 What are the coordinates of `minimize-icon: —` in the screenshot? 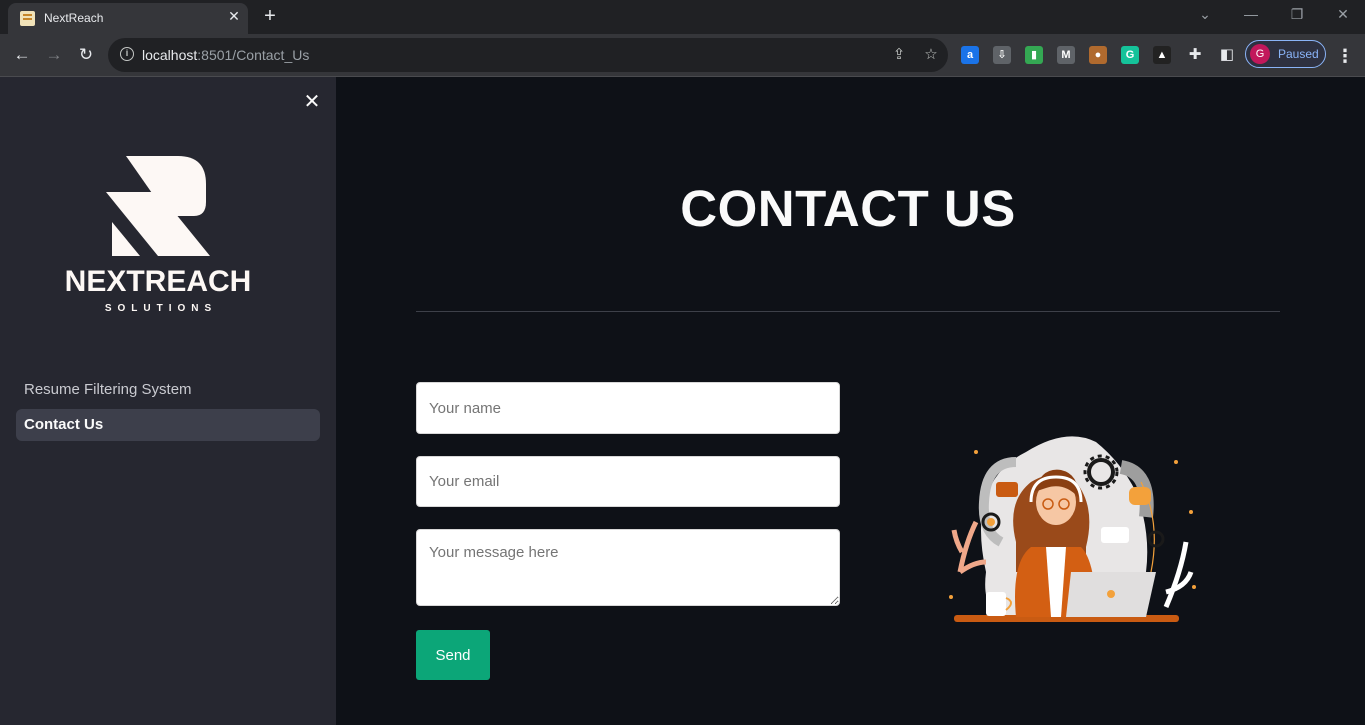 It's located at (1251, 14).